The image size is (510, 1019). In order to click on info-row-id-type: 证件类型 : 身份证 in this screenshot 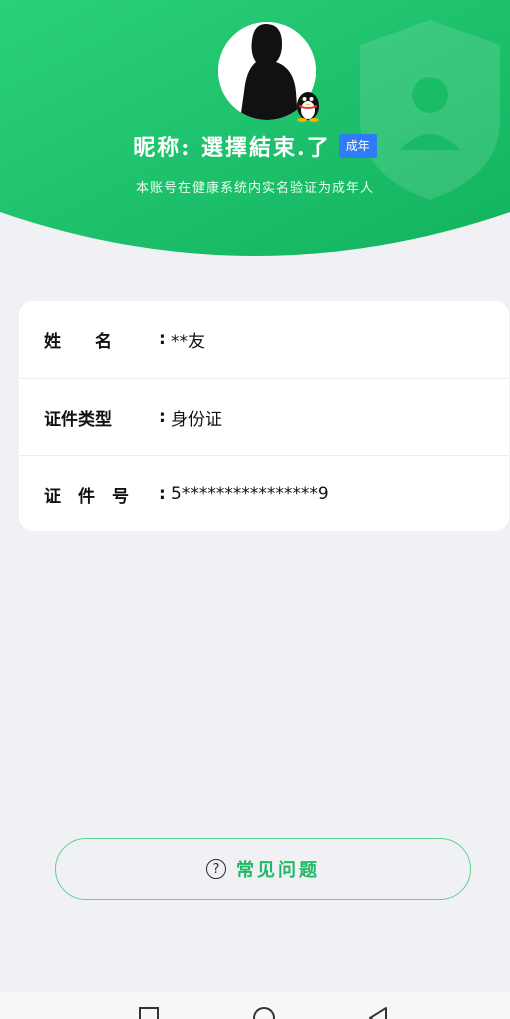, I will do `click(264, 416)`.